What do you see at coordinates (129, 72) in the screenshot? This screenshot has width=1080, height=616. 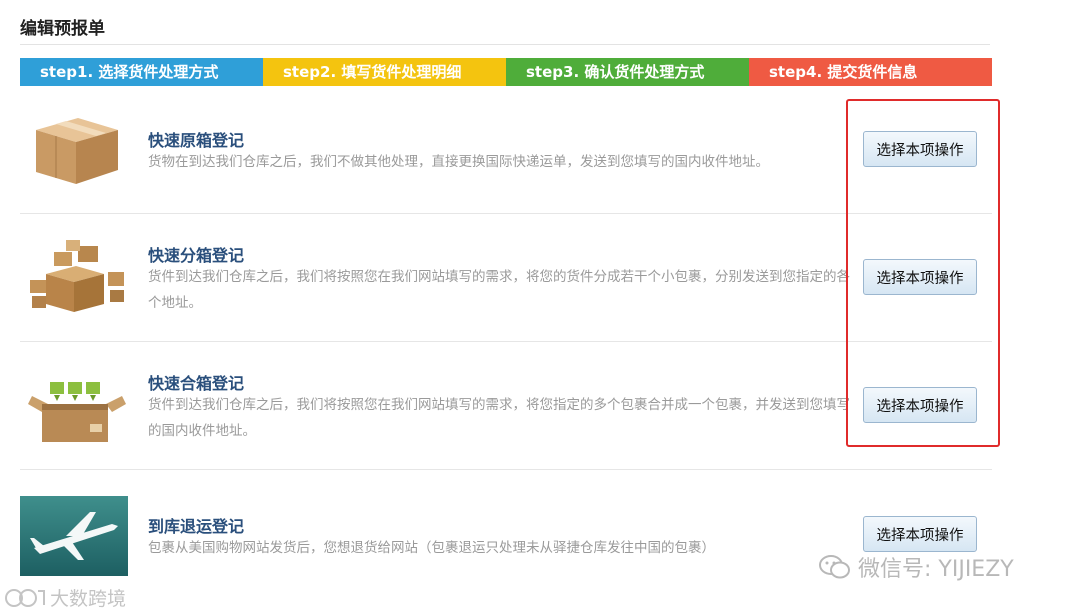 I see `step-1-label: step1. 选择货件处理方式` at bounding box center [129, 72].